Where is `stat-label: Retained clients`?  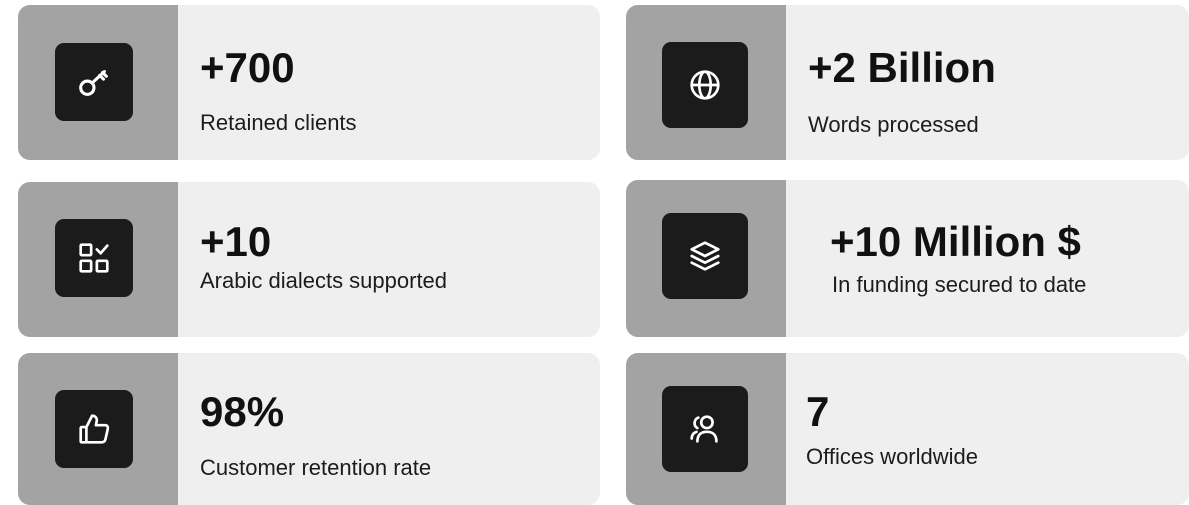
stat-label: Retained clients is located at coordinates (278, 122).